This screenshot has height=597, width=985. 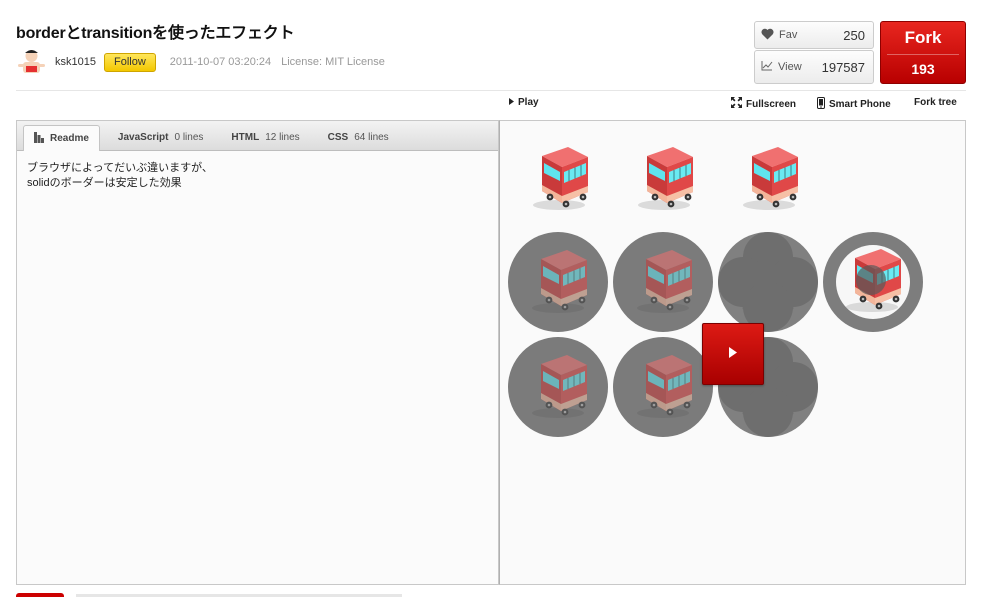 What do you see at coordinates (282, 137) in the screenshot?
I see `tab-line-count: 12 lines` at bounding box center [282, 137].